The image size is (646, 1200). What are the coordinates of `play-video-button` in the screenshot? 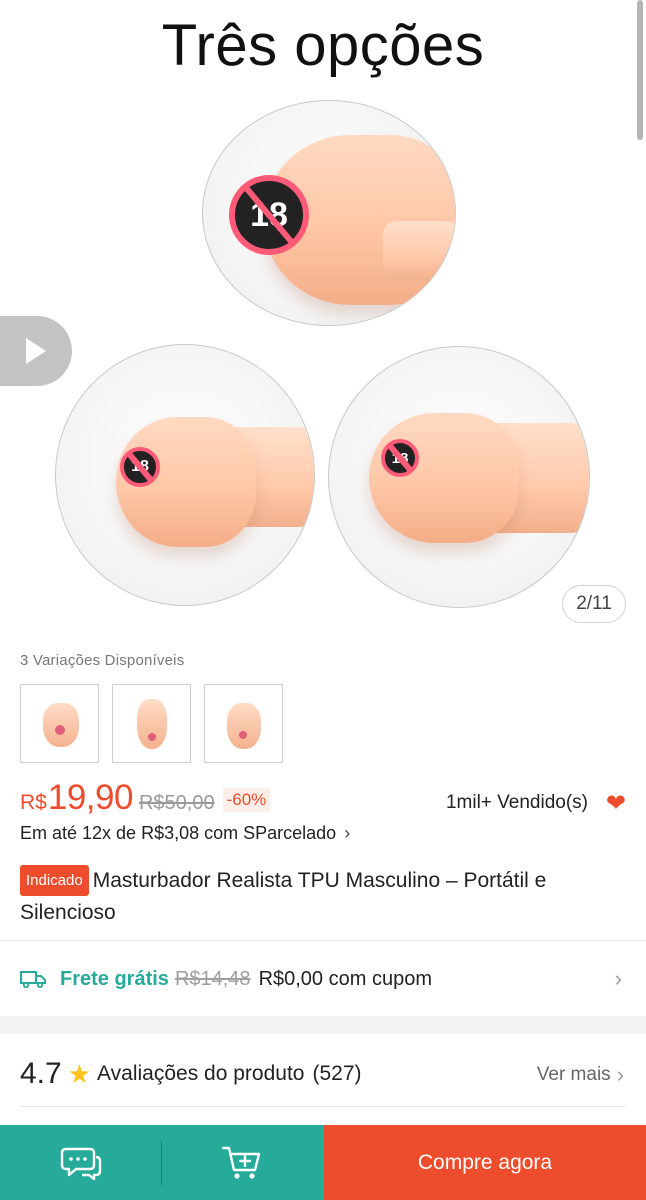 It's located at (36, 351).